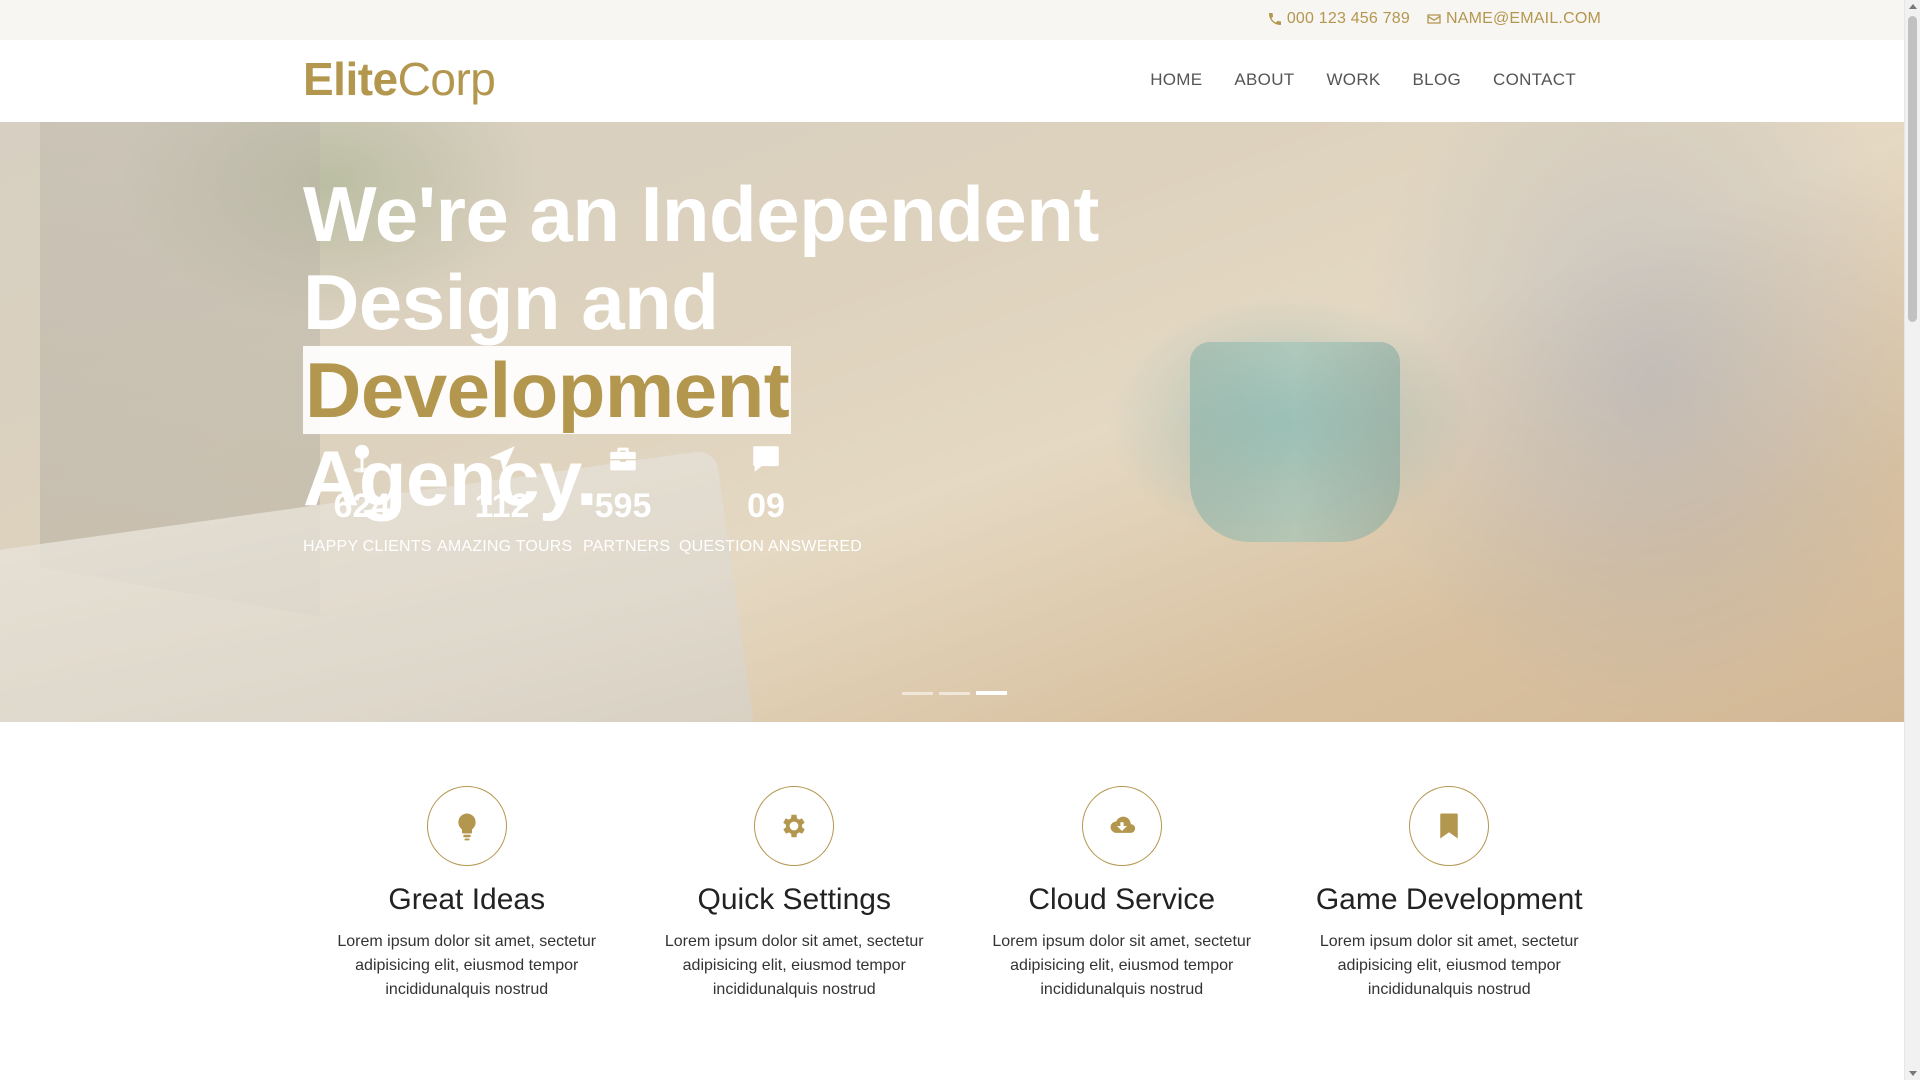  What do you see at coordinates (1912, 540) in the screenshot?
I see `vertical-scrollbar` at bounding box center [1912, 540].